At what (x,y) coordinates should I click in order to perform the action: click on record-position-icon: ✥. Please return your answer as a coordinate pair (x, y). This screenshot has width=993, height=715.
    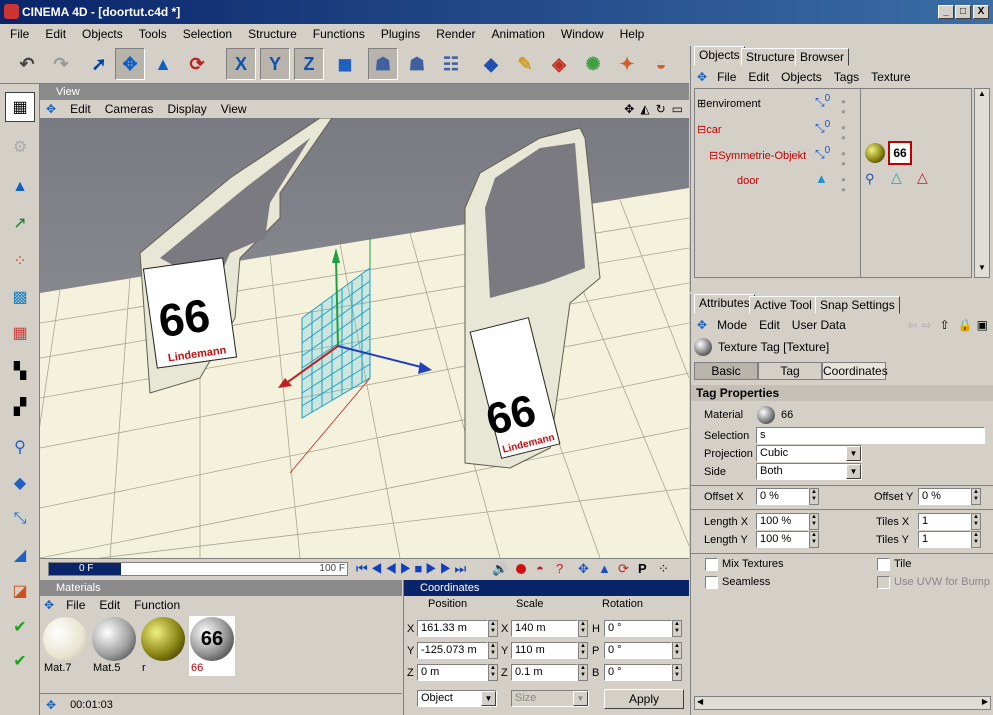
    Looking at the image, I should click on (583, 569).